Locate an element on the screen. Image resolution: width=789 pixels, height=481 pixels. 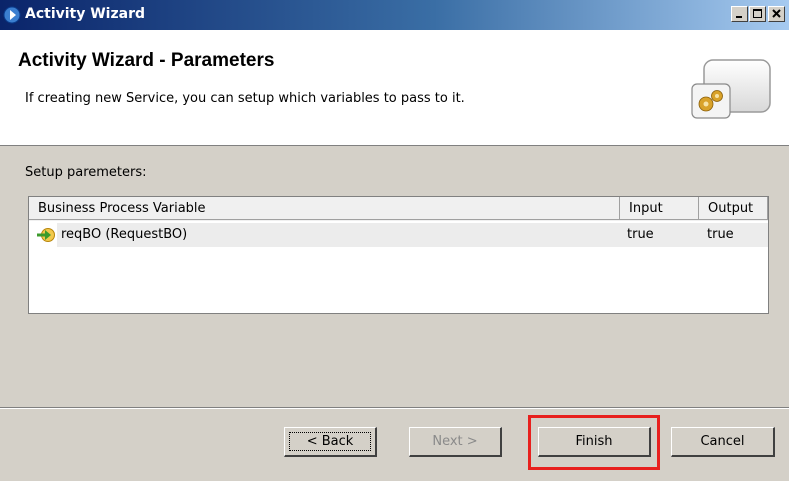
cancel-button-label: Cancel is located at coordinates (722, 441).